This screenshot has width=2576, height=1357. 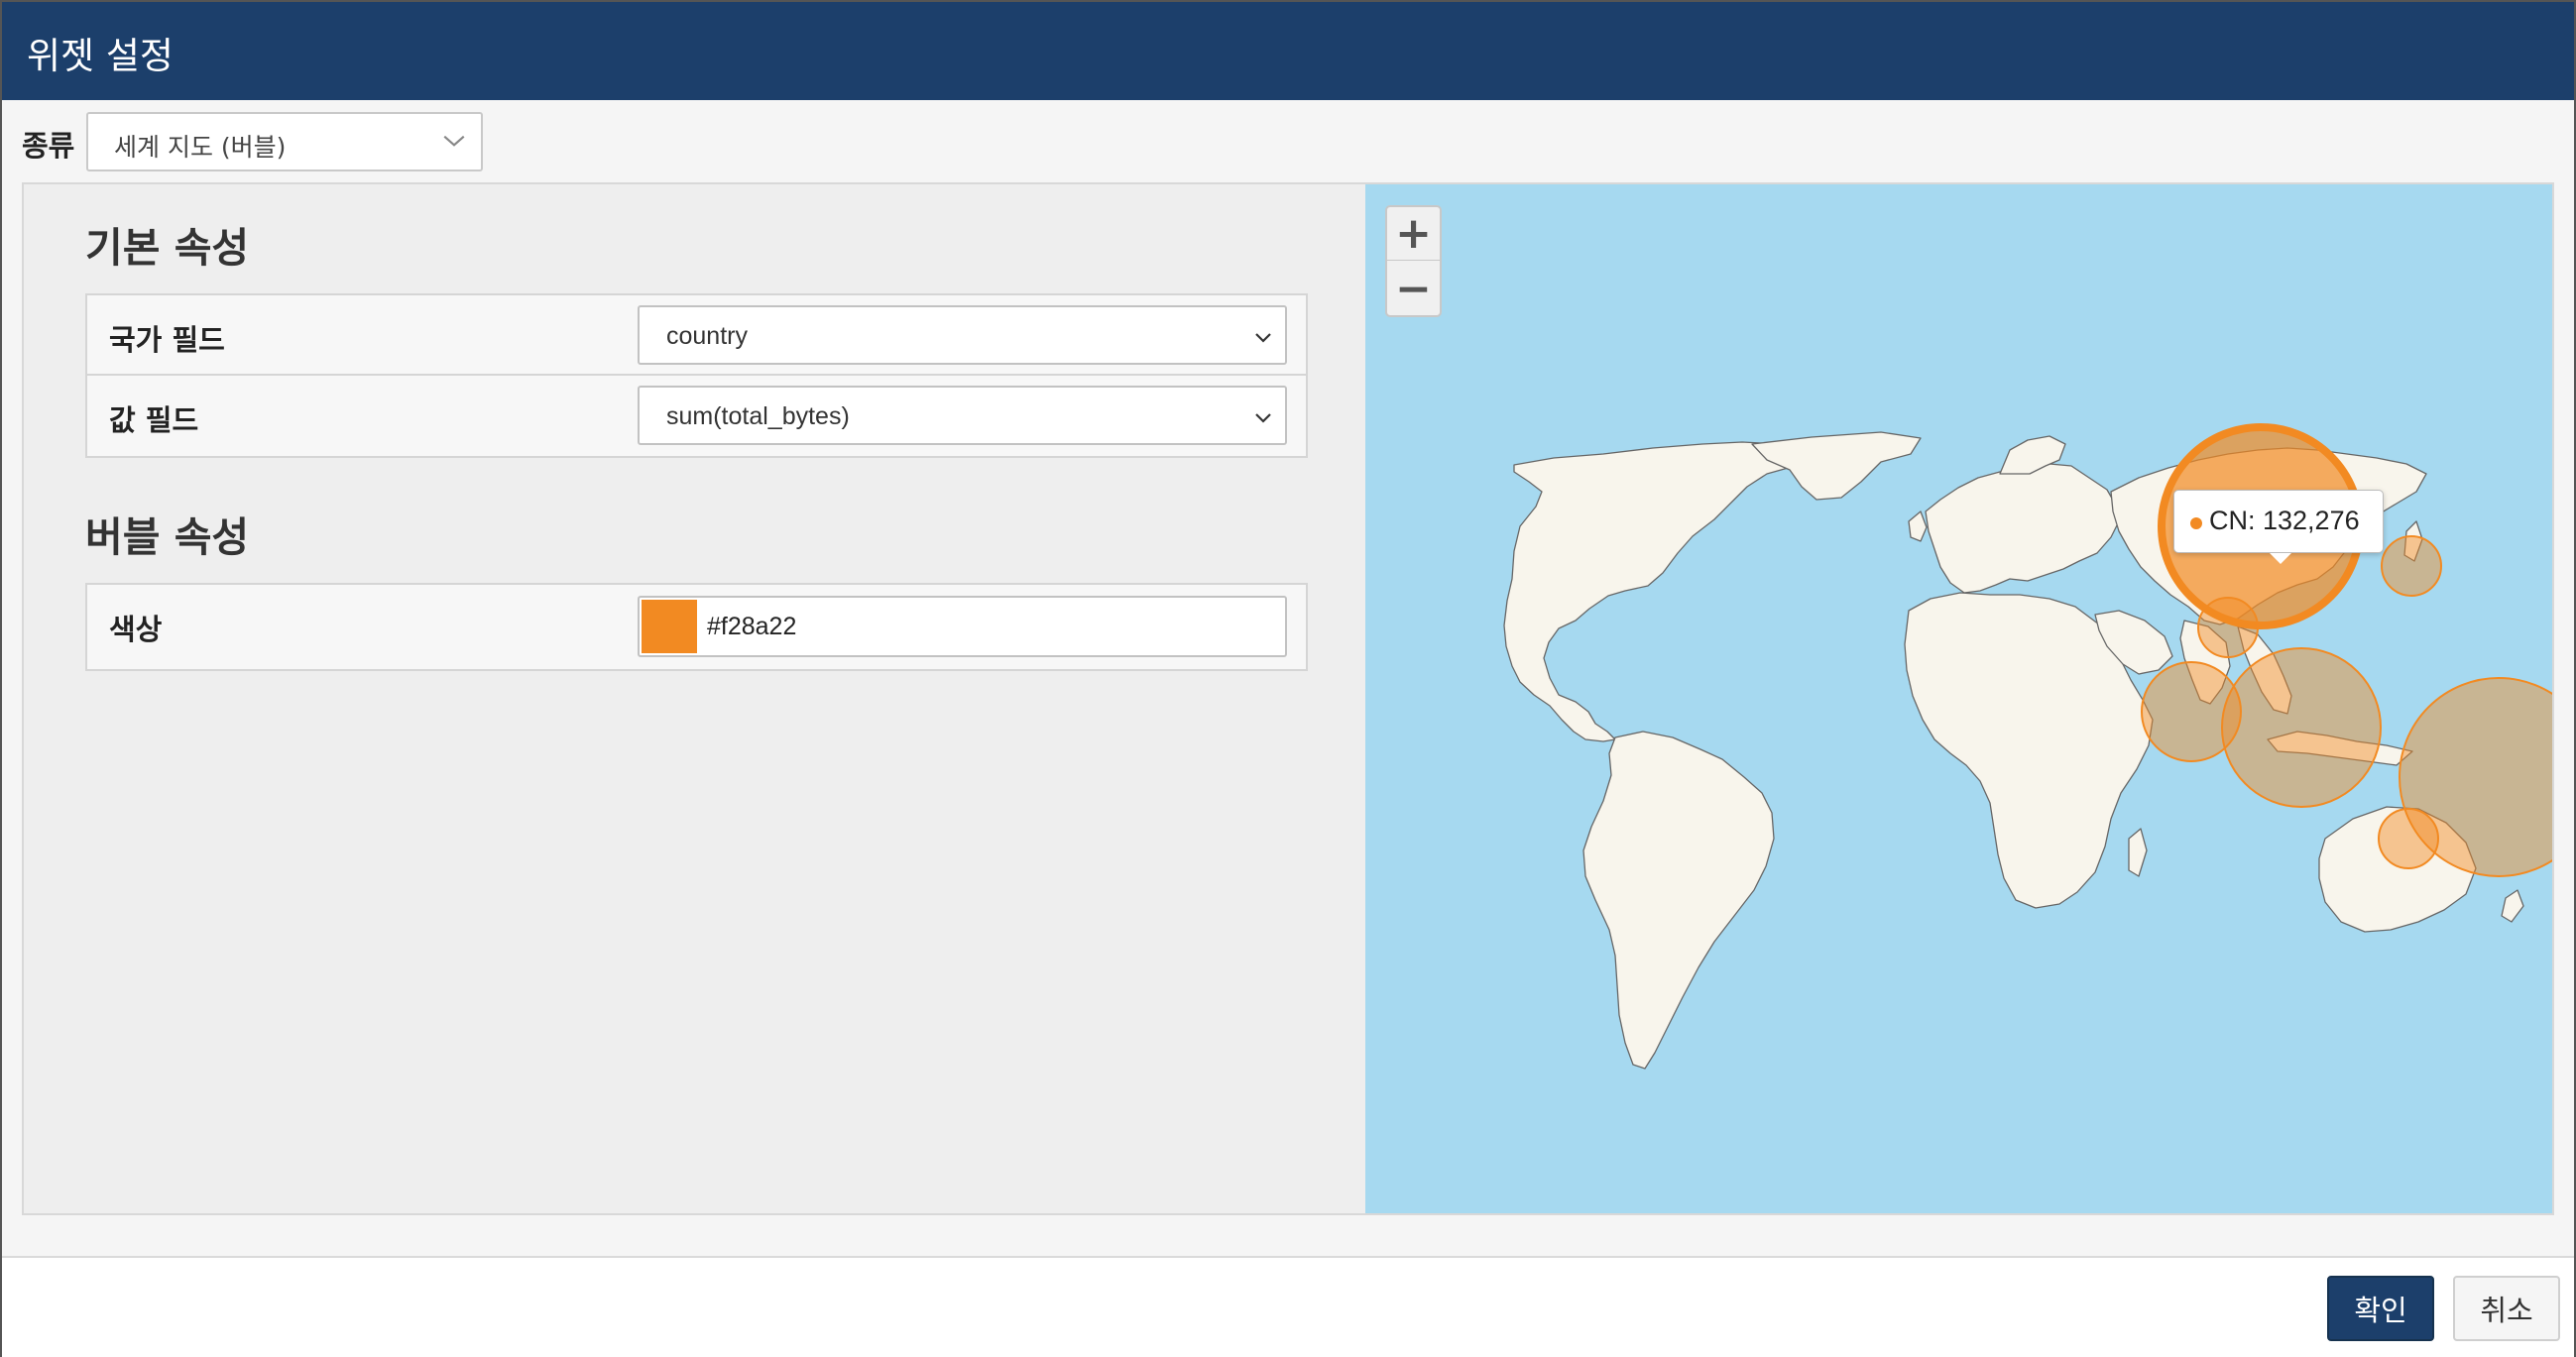 What do you see at coordinates (167, 537) in the screenshot?
I see `bubble-props-title: 버블 속성` at bounding box center [167, 537].